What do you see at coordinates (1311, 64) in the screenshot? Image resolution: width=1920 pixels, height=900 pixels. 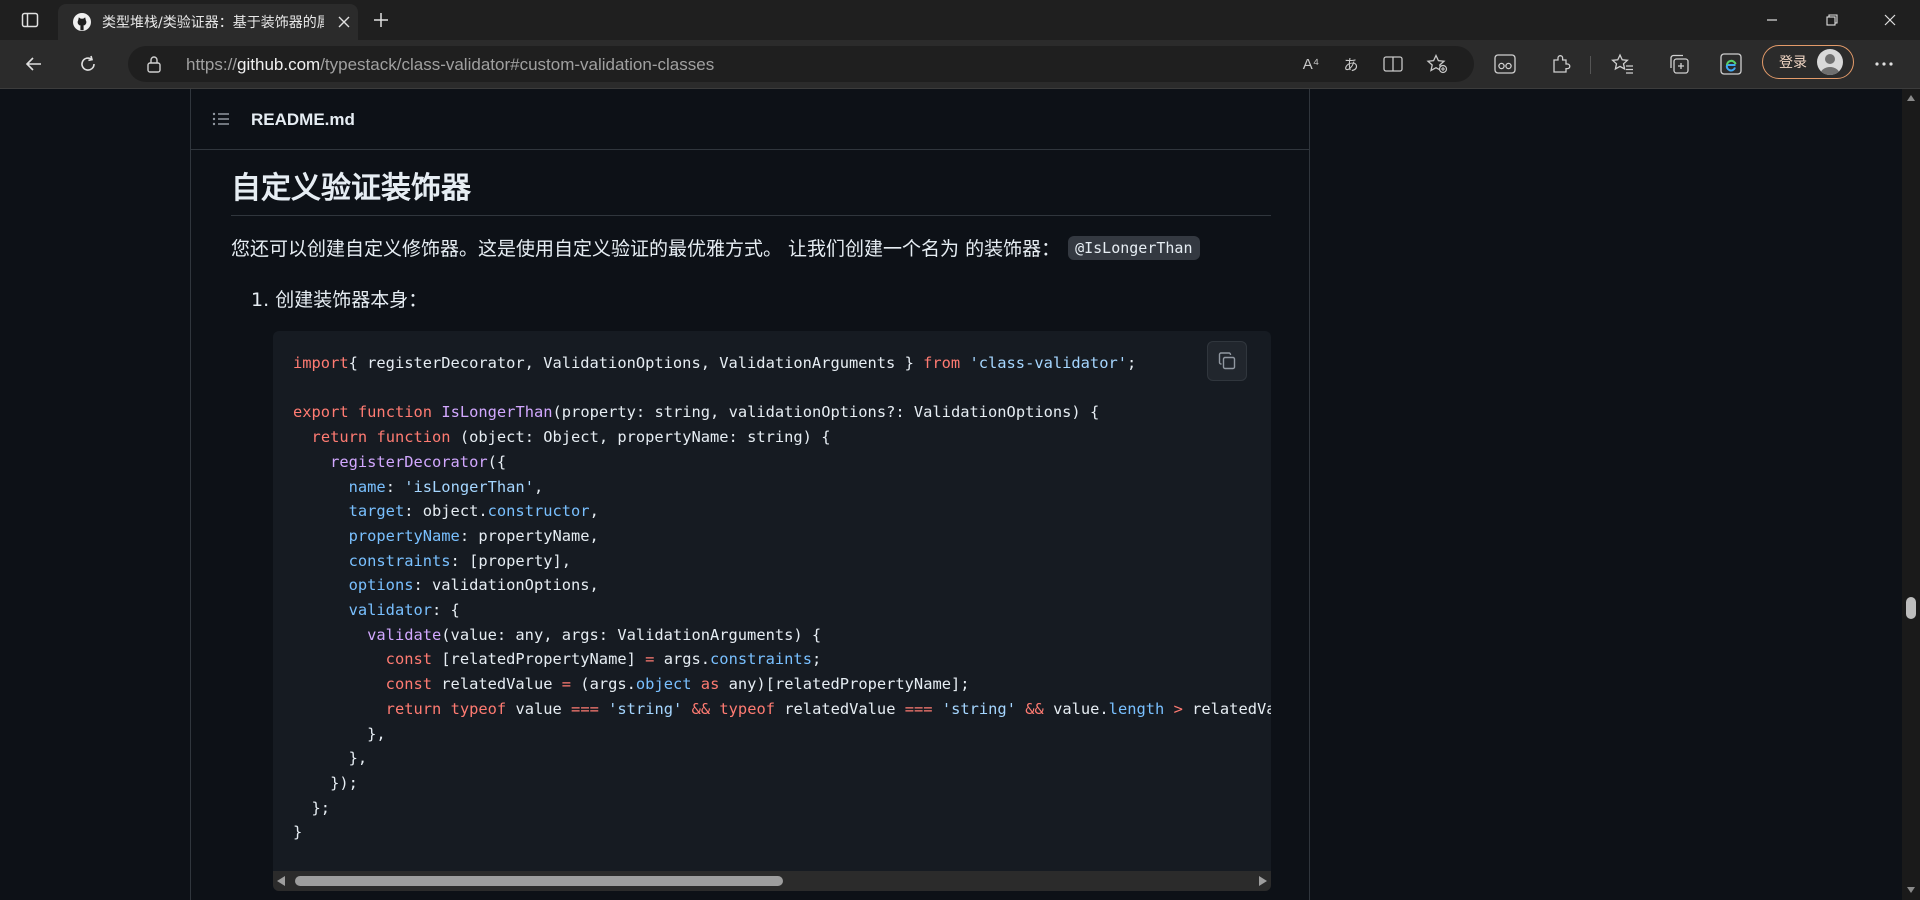 I see `read-aloud-icon: A⁴` at bounding box center [1311, 64].